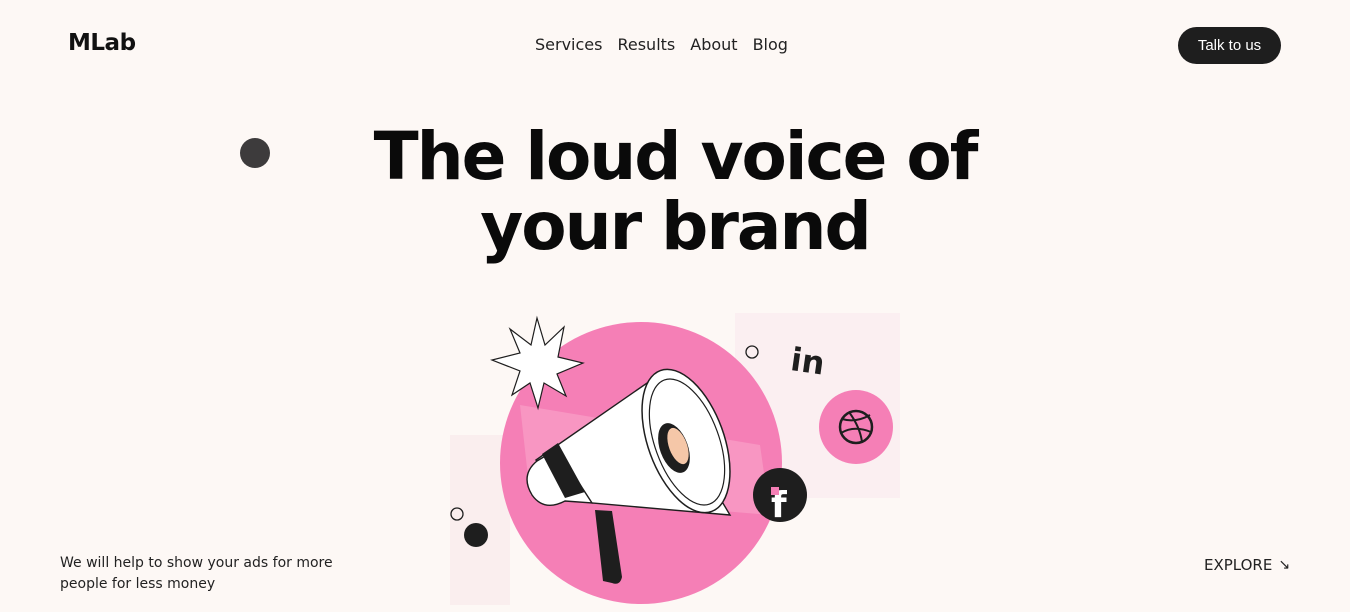  What do you see at coordinates (476, 535) in the screenshot?
I see `small-dot-left` at bounding box center [476, 535].